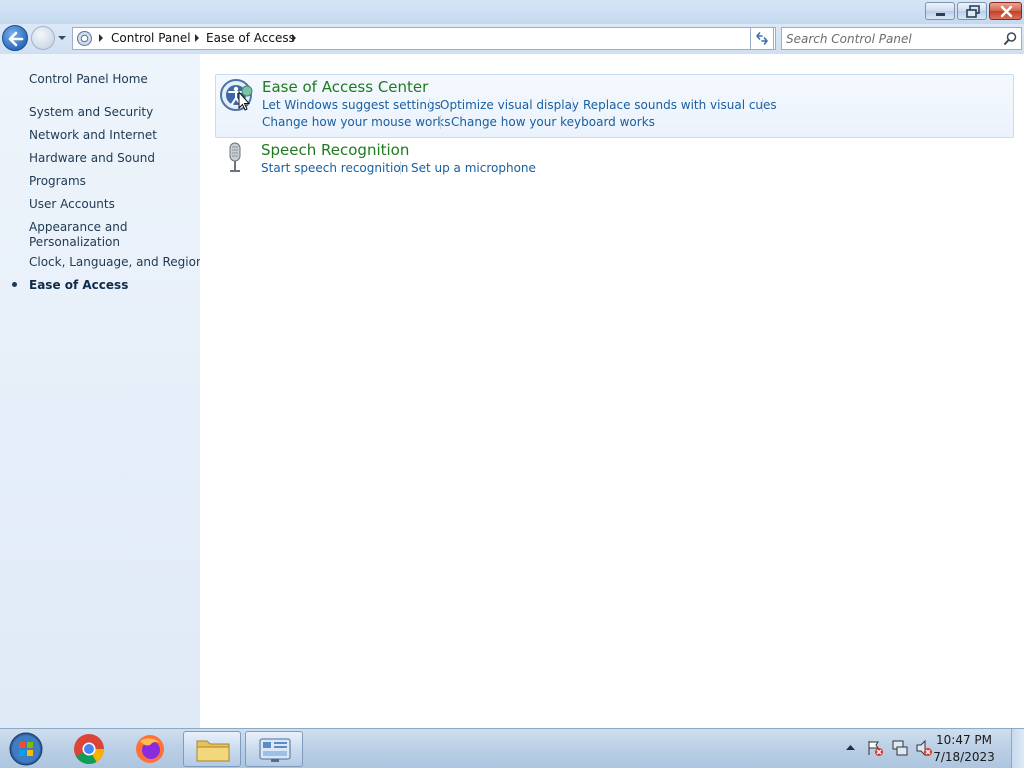 This screenshot has height=768, width=1024. I want to click on refresh-button, so click(762, 38).